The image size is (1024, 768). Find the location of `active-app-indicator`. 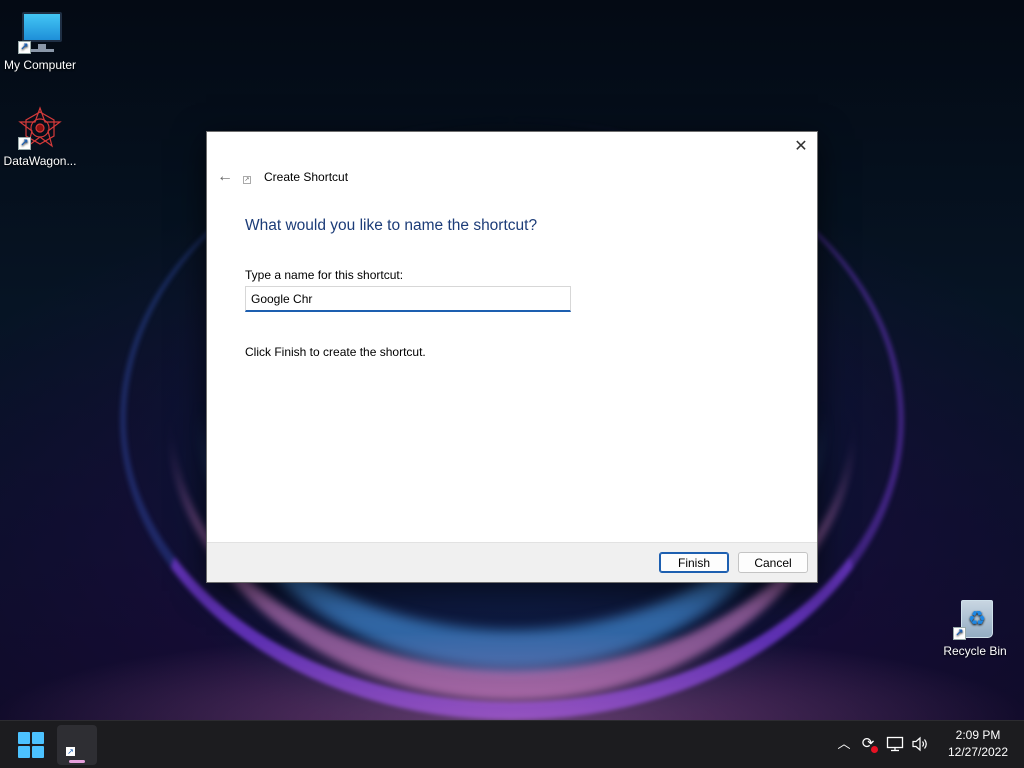

active-app-indicator is located at coordinates (77, 761).